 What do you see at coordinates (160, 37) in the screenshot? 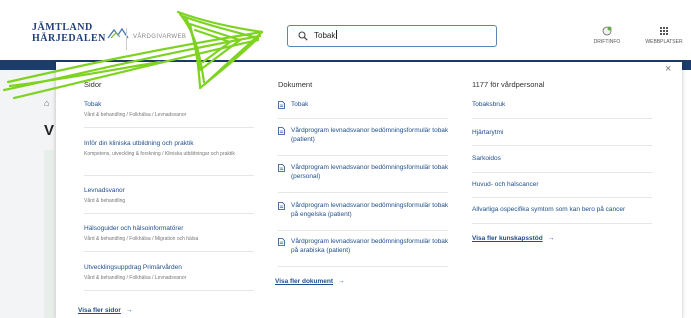
I see `site-name: VÅRDGIVARWEB` at bounding box center [160, 37].